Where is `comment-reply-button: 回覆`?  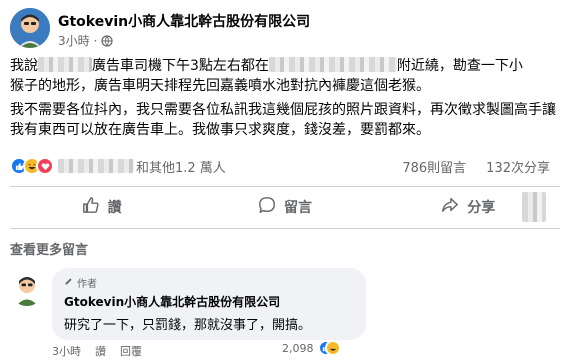 comment-reply-button: 回覆 is located at coordinates (131, 351).